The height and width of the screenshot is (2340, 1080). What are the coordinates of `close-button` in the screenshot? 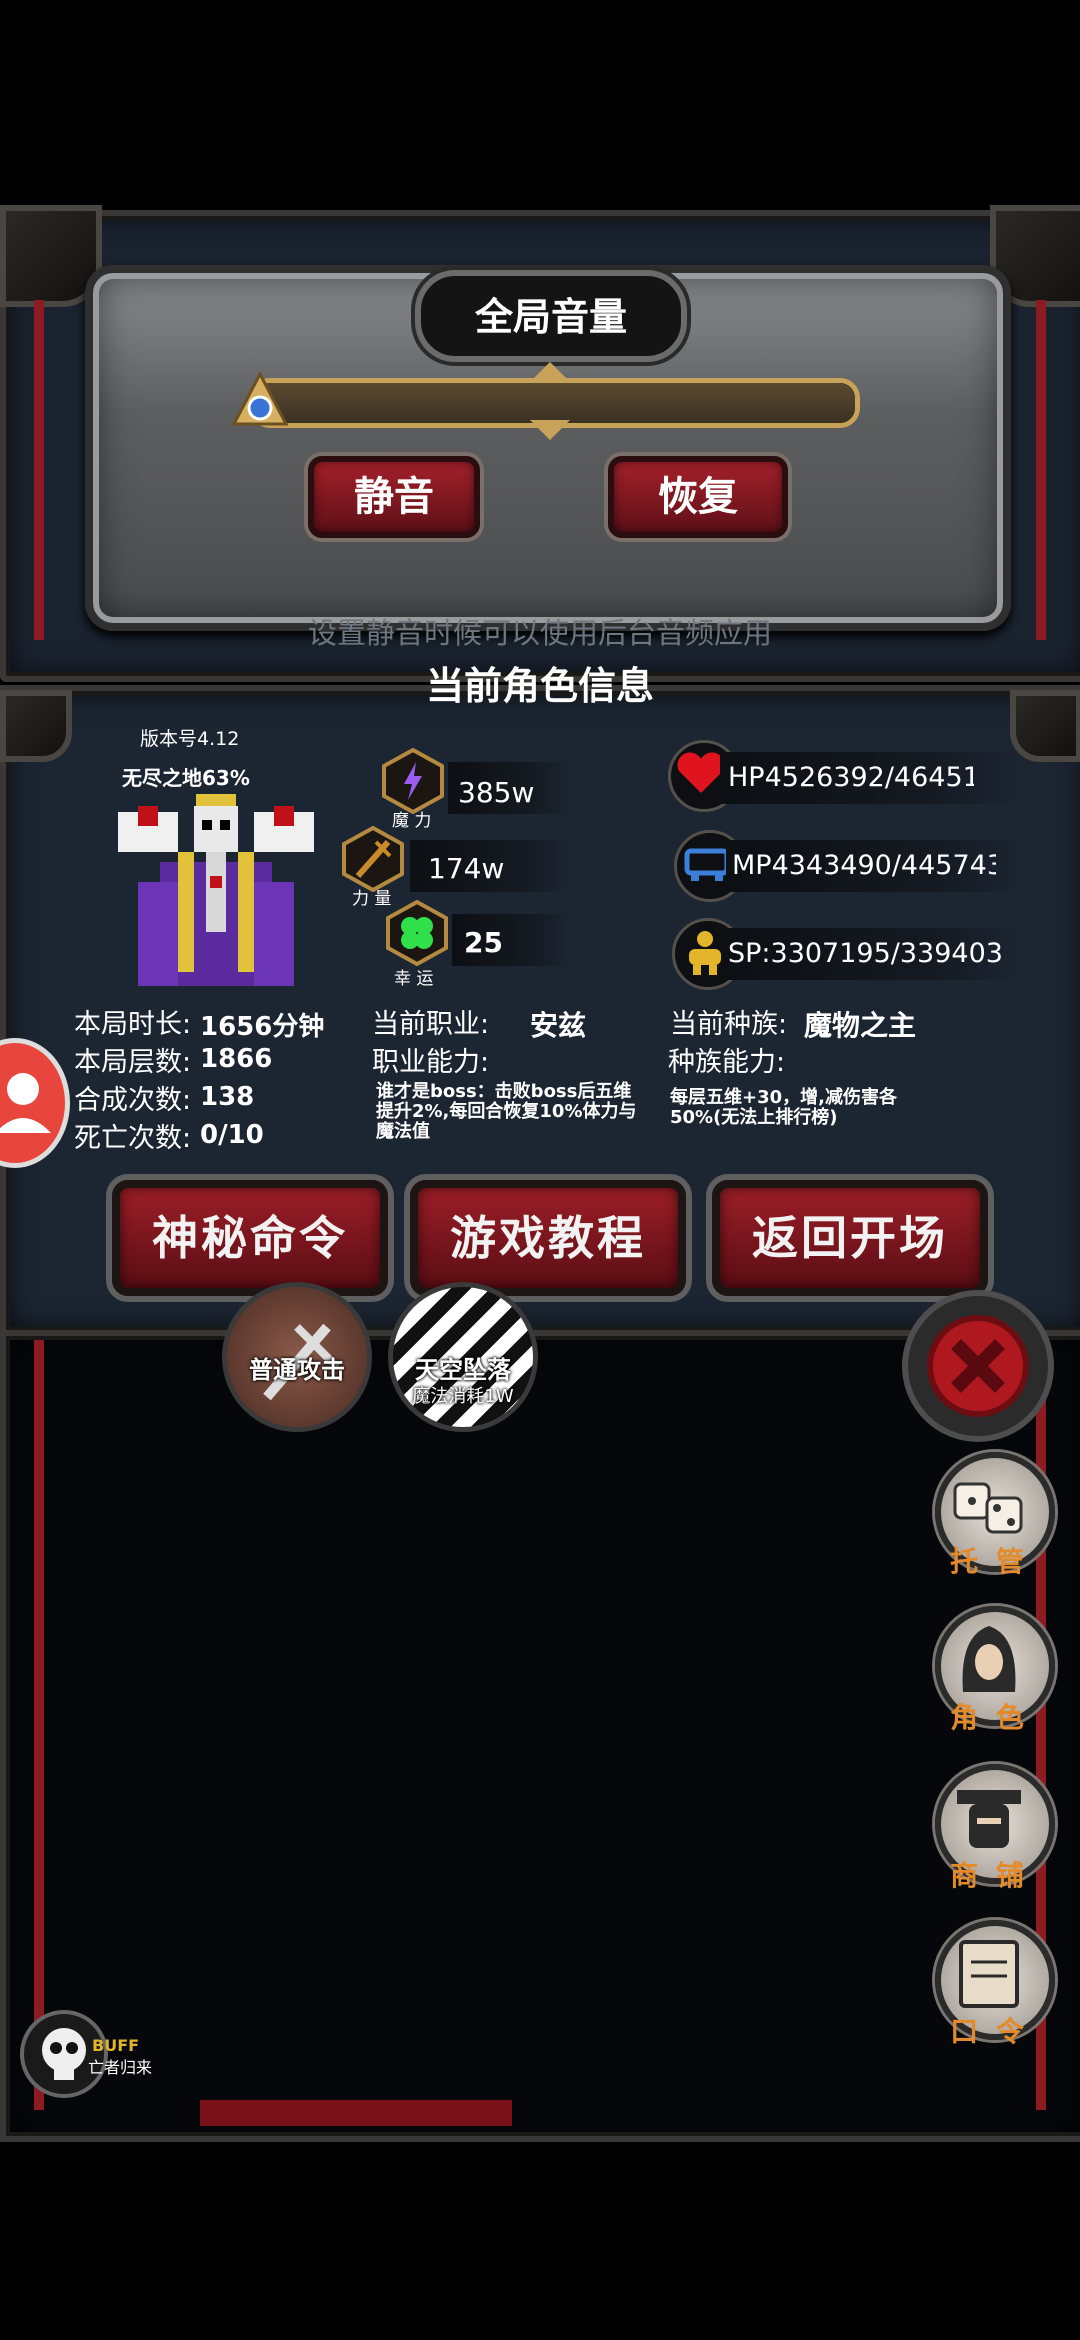 It's located at (978, 1366).